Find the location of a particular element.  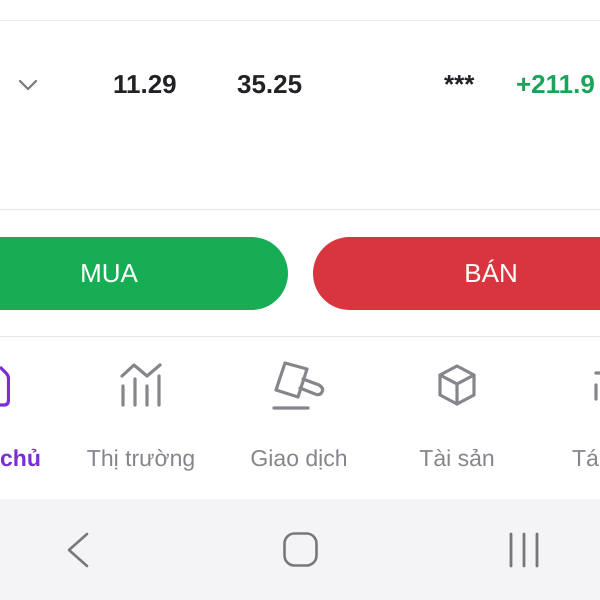

cut-off-icon is located at coordinates (597, 386).